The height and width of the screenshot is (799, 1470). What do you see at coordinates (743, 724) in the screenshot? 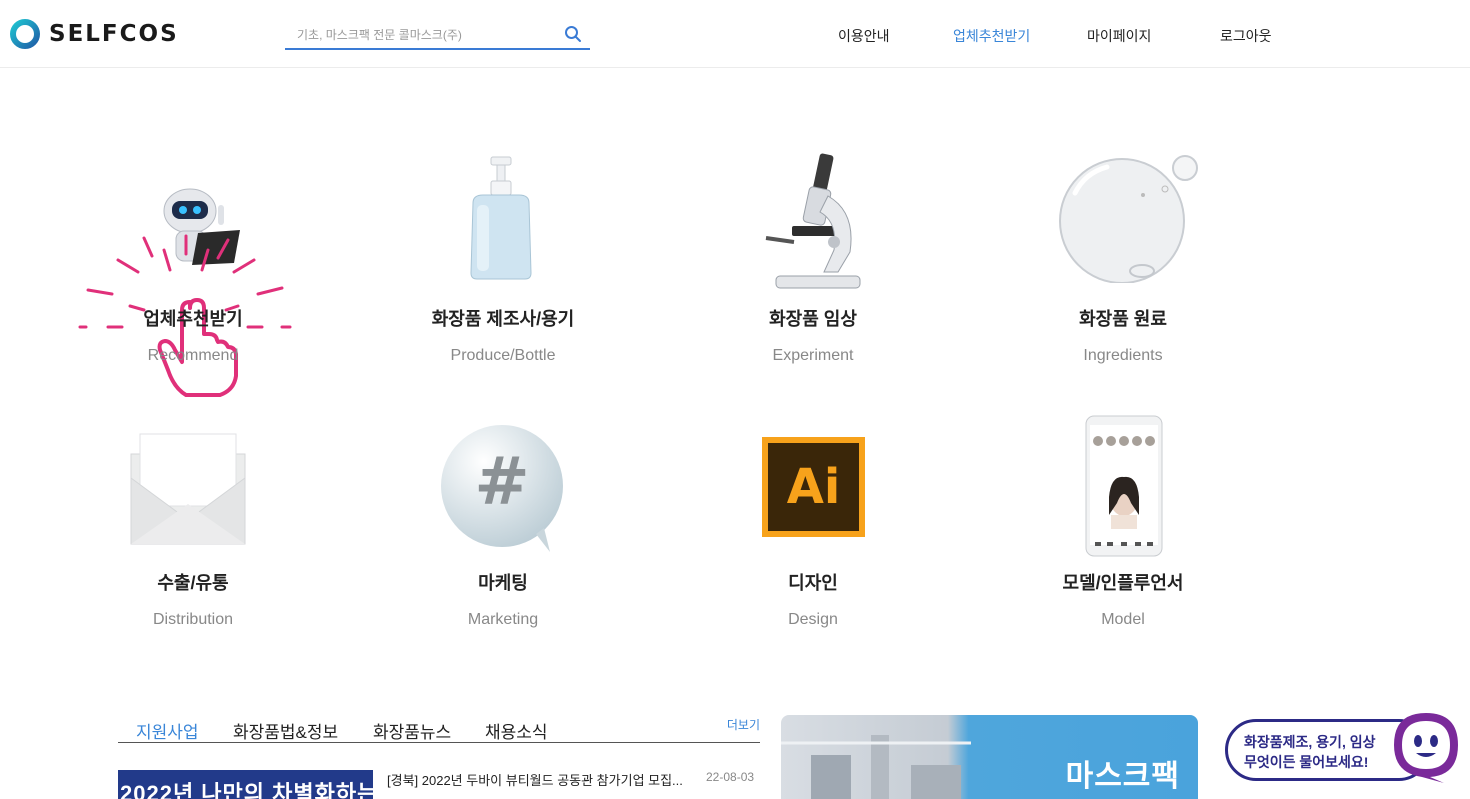
I see `more-link: 더보기` at bounding box center [743, 724].